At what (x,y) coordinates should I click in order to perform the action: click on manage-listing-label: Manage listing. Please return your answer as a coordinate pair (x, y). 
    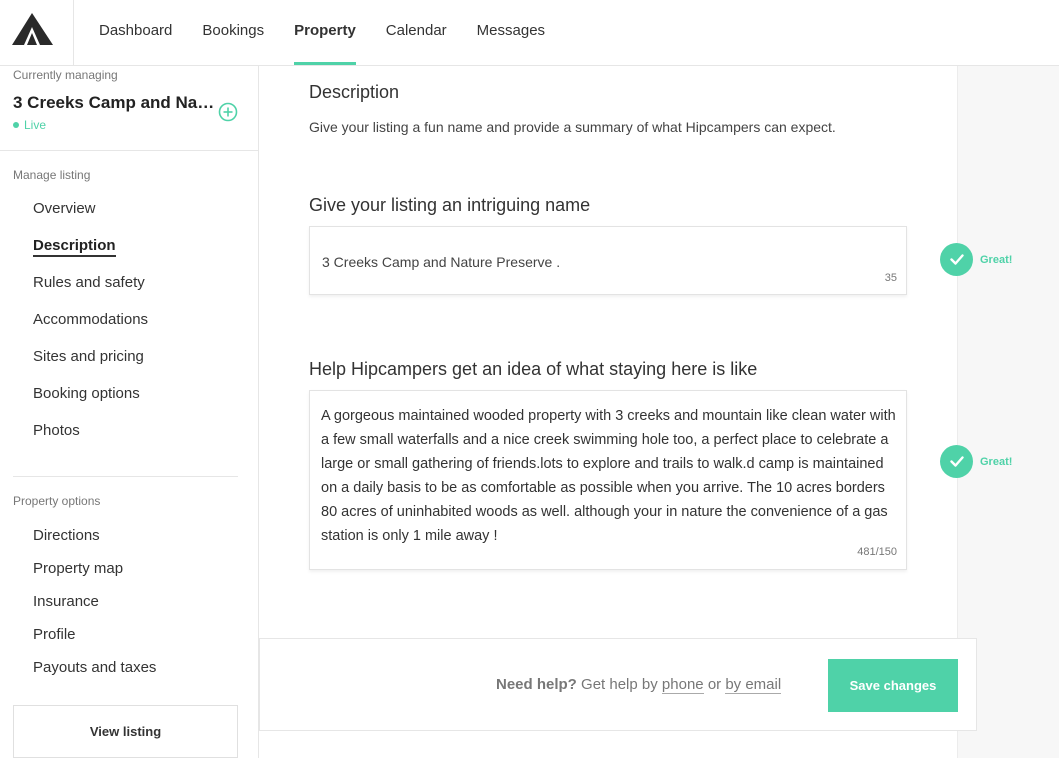
    Looking at the image, I should click on (52, 175).